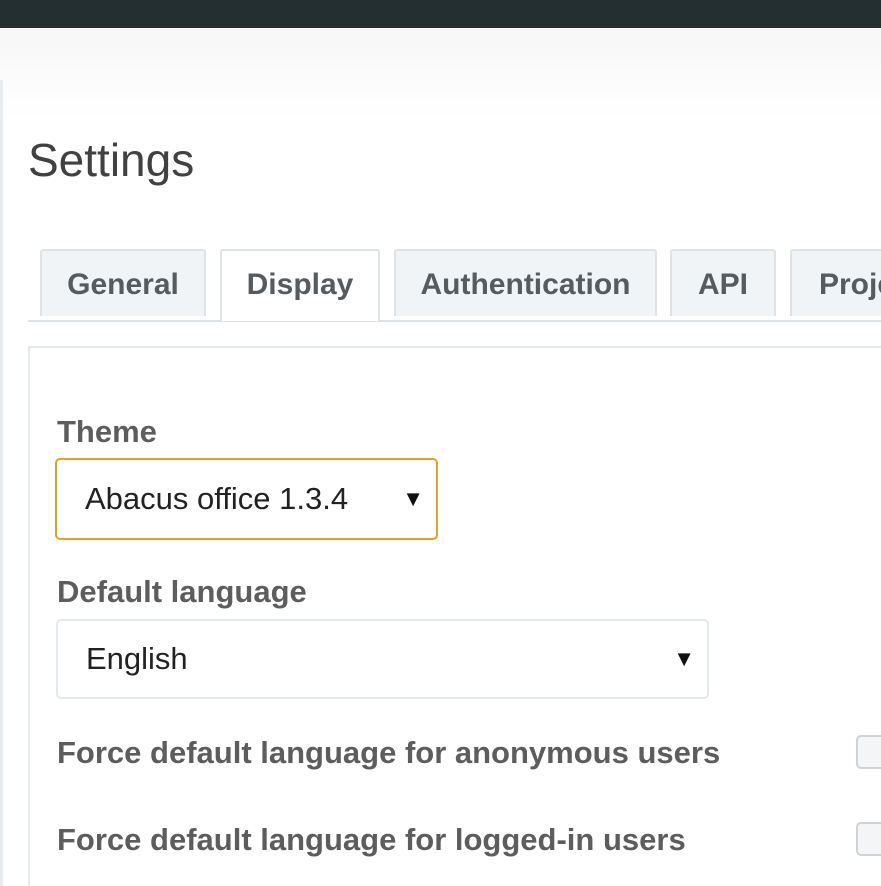  Describe the element at coordinates (868, 839) in the screenshot. I see `force-language-logged-in-checkbox` at that location.